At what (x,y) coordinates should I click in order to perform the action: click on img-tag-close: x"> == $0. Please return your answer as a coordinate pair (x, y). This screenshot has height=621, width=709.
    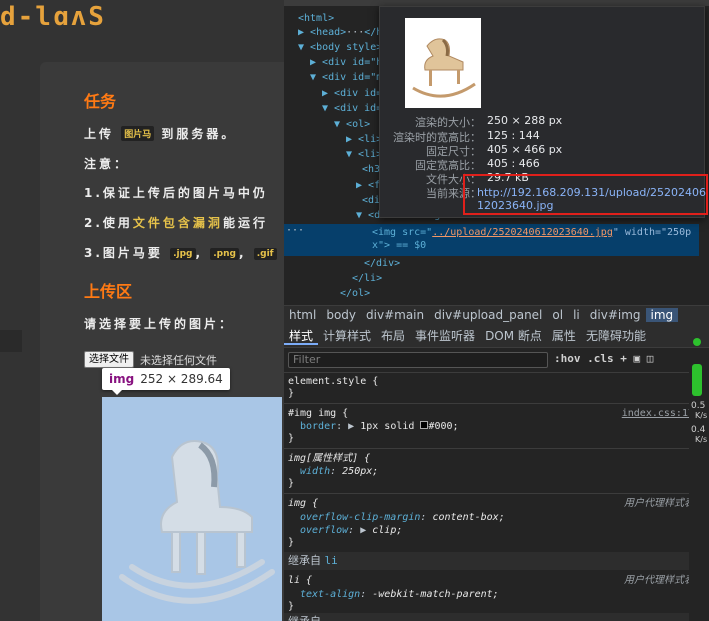
    Looking at the image, I should click on (399, 245).